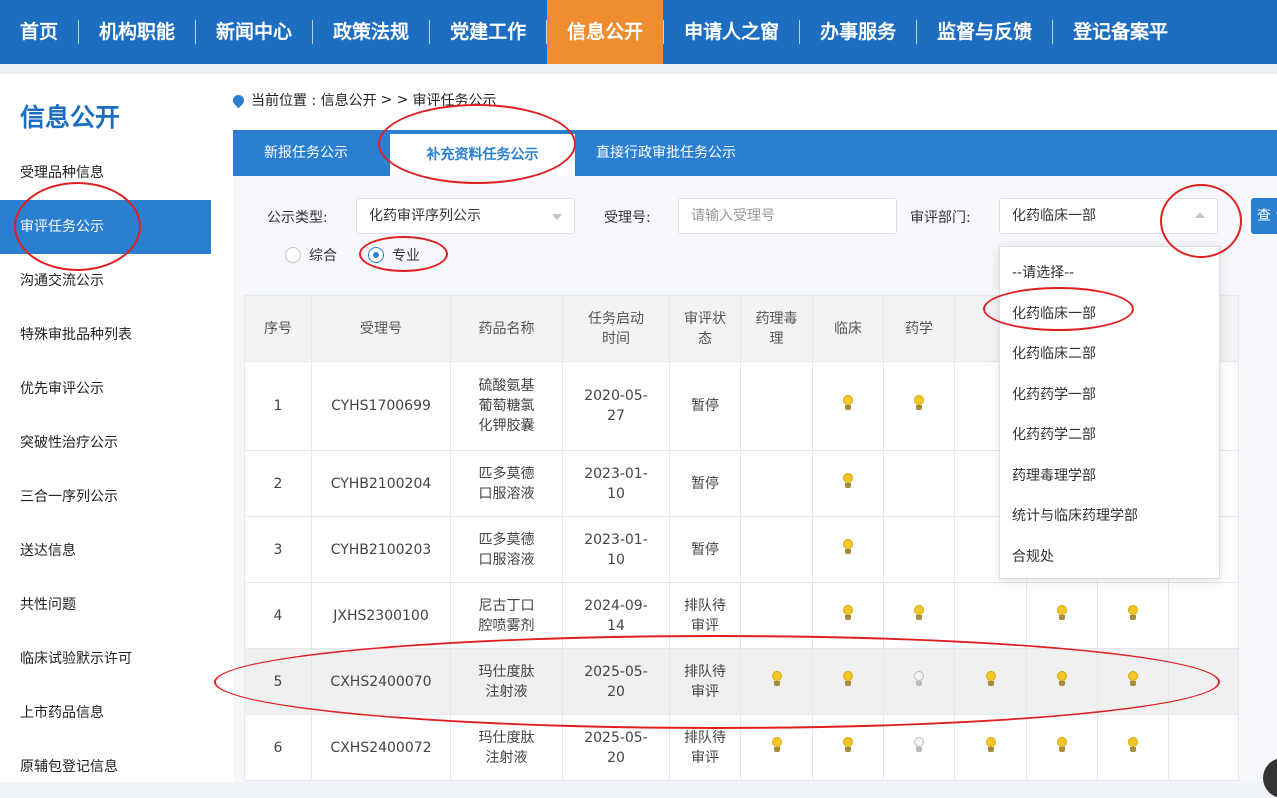 The image size is (1277, 798). Describe the element at coordinates (465, 216) in the screenshot. I see `type-select: 化药审评序列公示` at that location.